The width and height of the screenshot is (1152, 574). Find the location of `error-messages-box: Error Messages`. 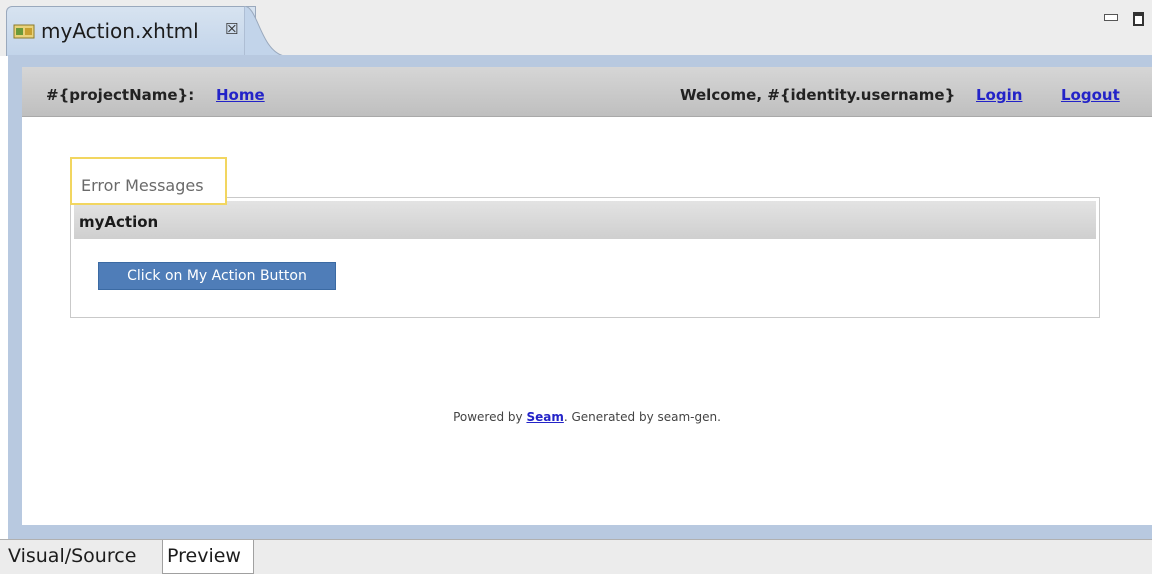

error-messages-box: Error Messages is located at coordinates (148, 181).